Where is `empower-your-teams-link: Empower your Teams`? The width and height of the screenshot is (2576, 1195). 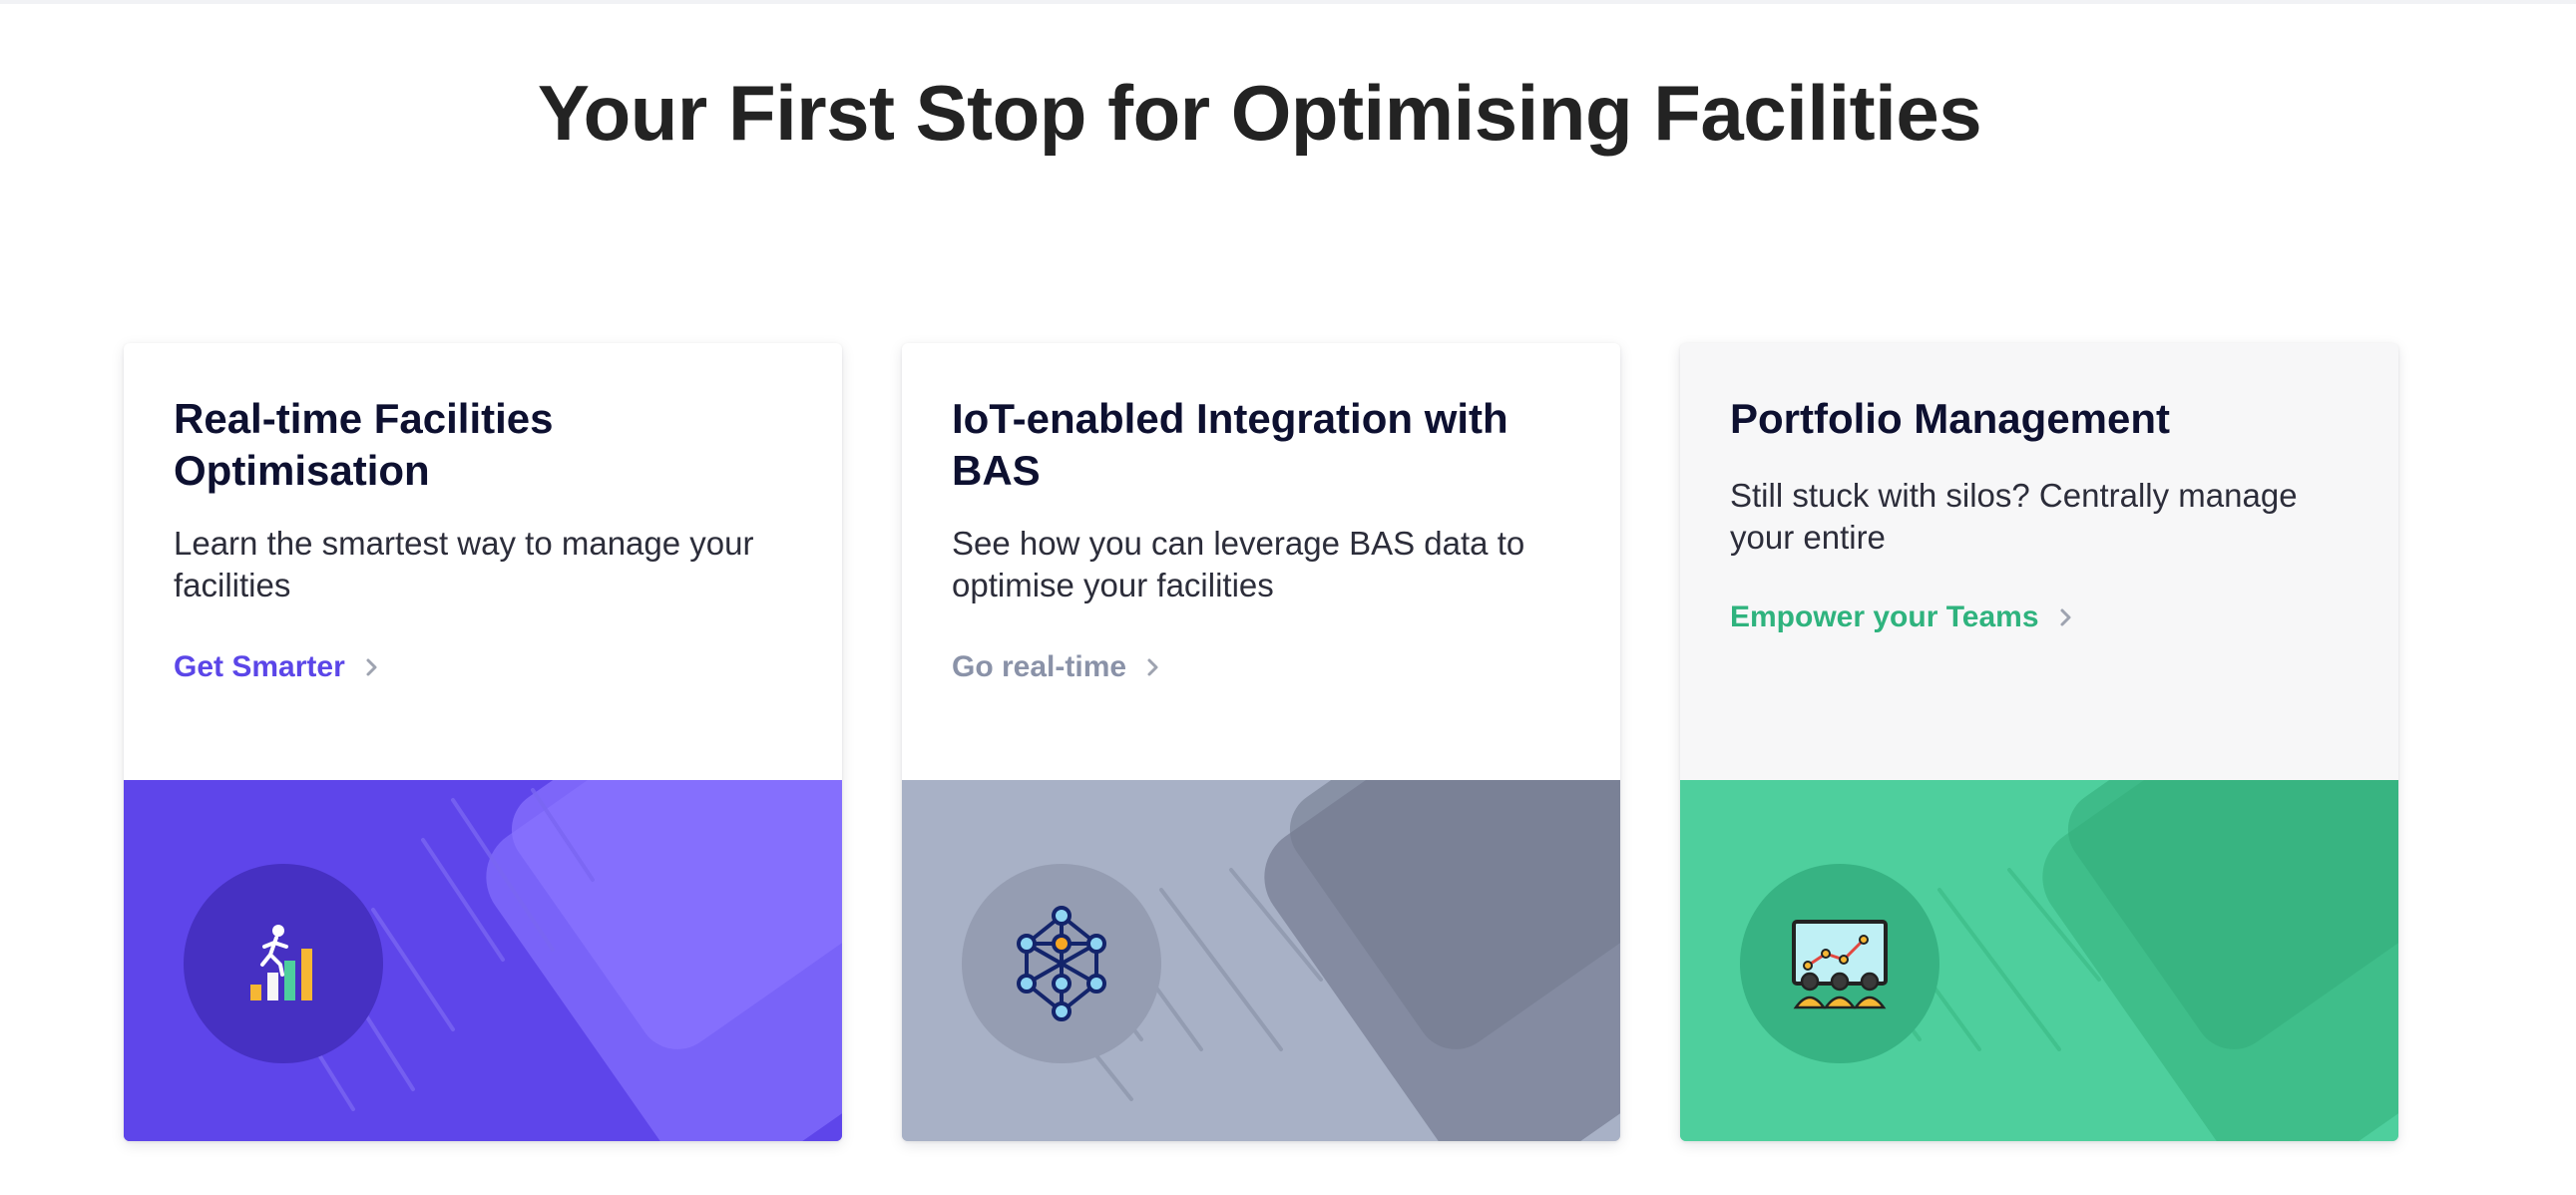 empower-your-teams-link: Empower your Teams is located at coordinates (1905, 617).